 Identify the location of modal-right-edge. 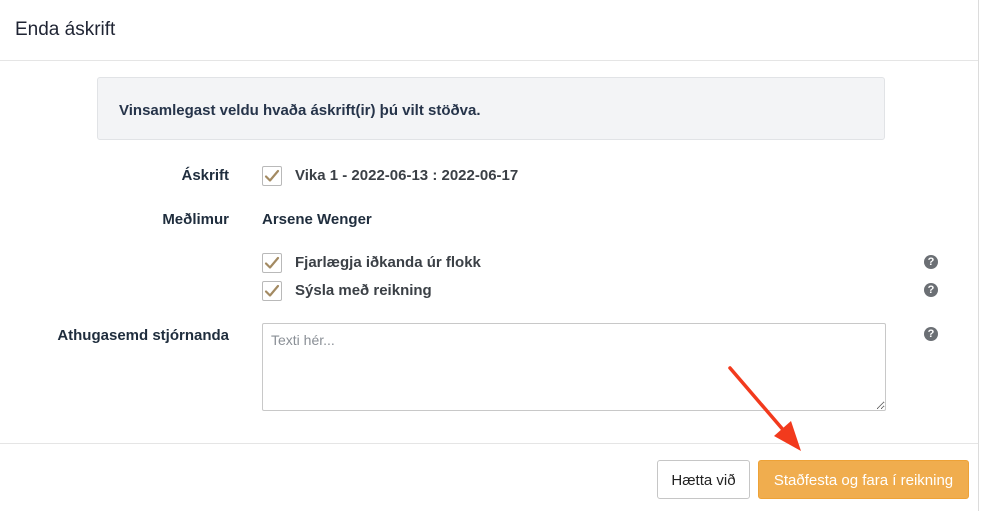
(984, 255).